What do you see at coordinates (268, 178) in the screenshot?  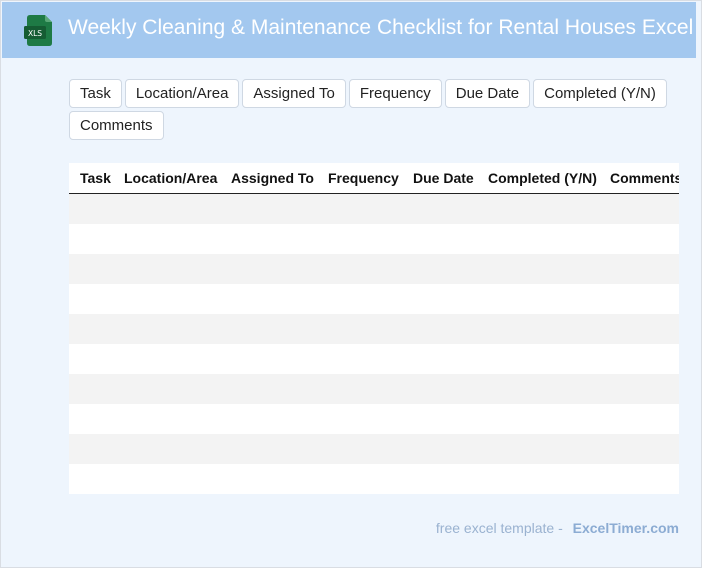 I see `column-header-assigned-to: Assigned To` at bounding box center [268, 178].